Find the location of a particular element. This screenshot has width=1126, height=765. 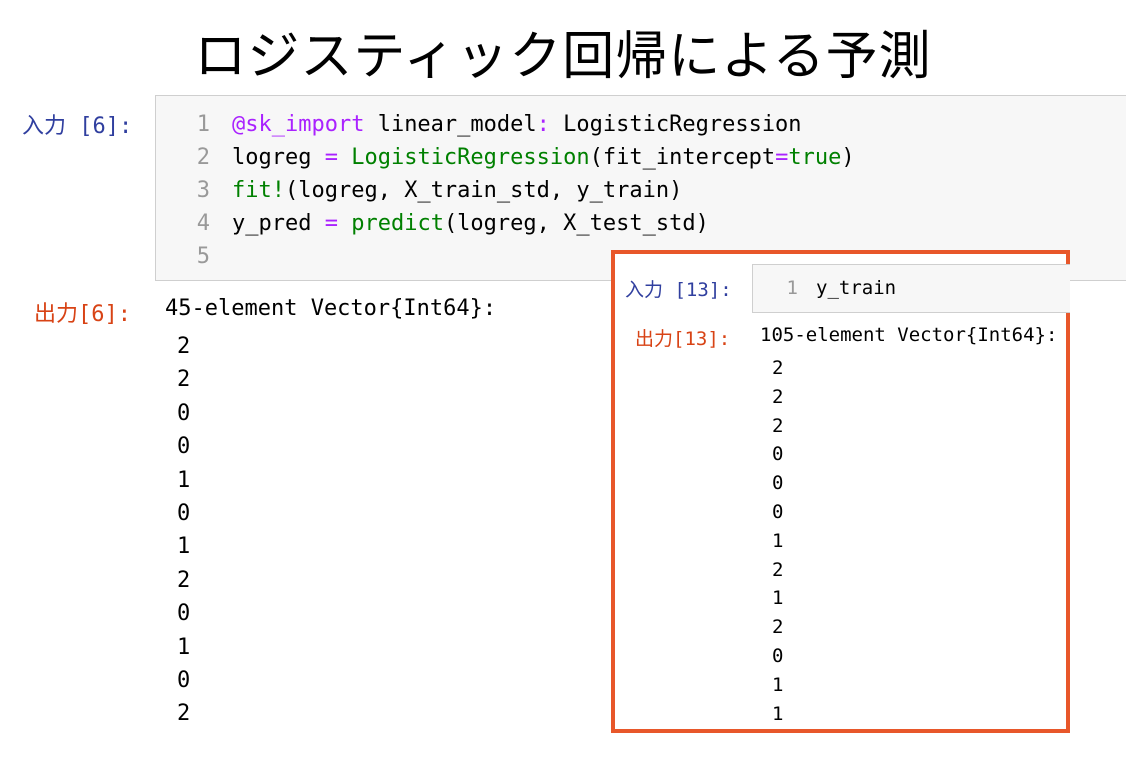

code-token: (fit_intercept is located at coordinates (682, 157).